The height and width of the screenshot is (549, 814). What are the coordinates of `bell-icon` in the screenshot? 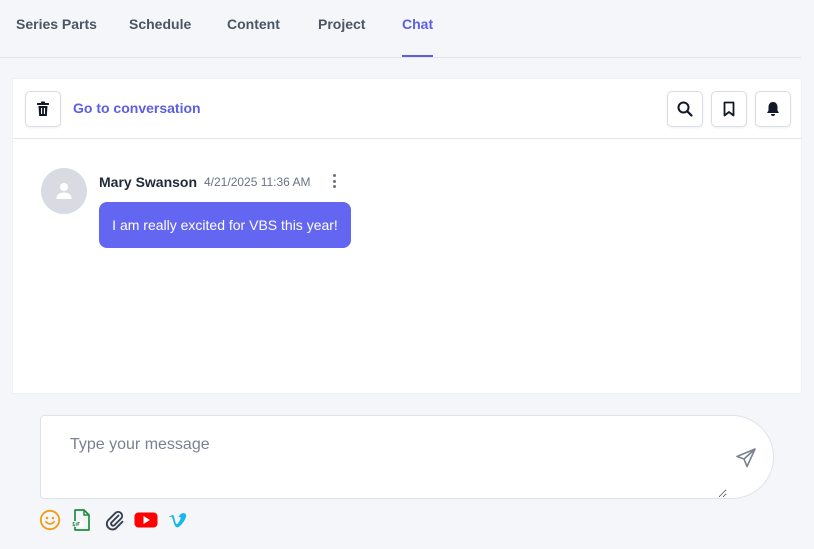 It's located at (773, 109).